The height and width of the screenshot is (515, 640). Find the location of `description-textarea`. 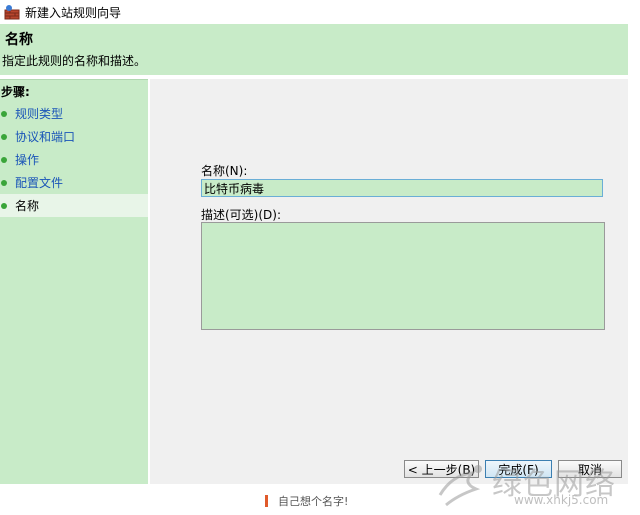

description-textarea is located at coordinates (403, 276).